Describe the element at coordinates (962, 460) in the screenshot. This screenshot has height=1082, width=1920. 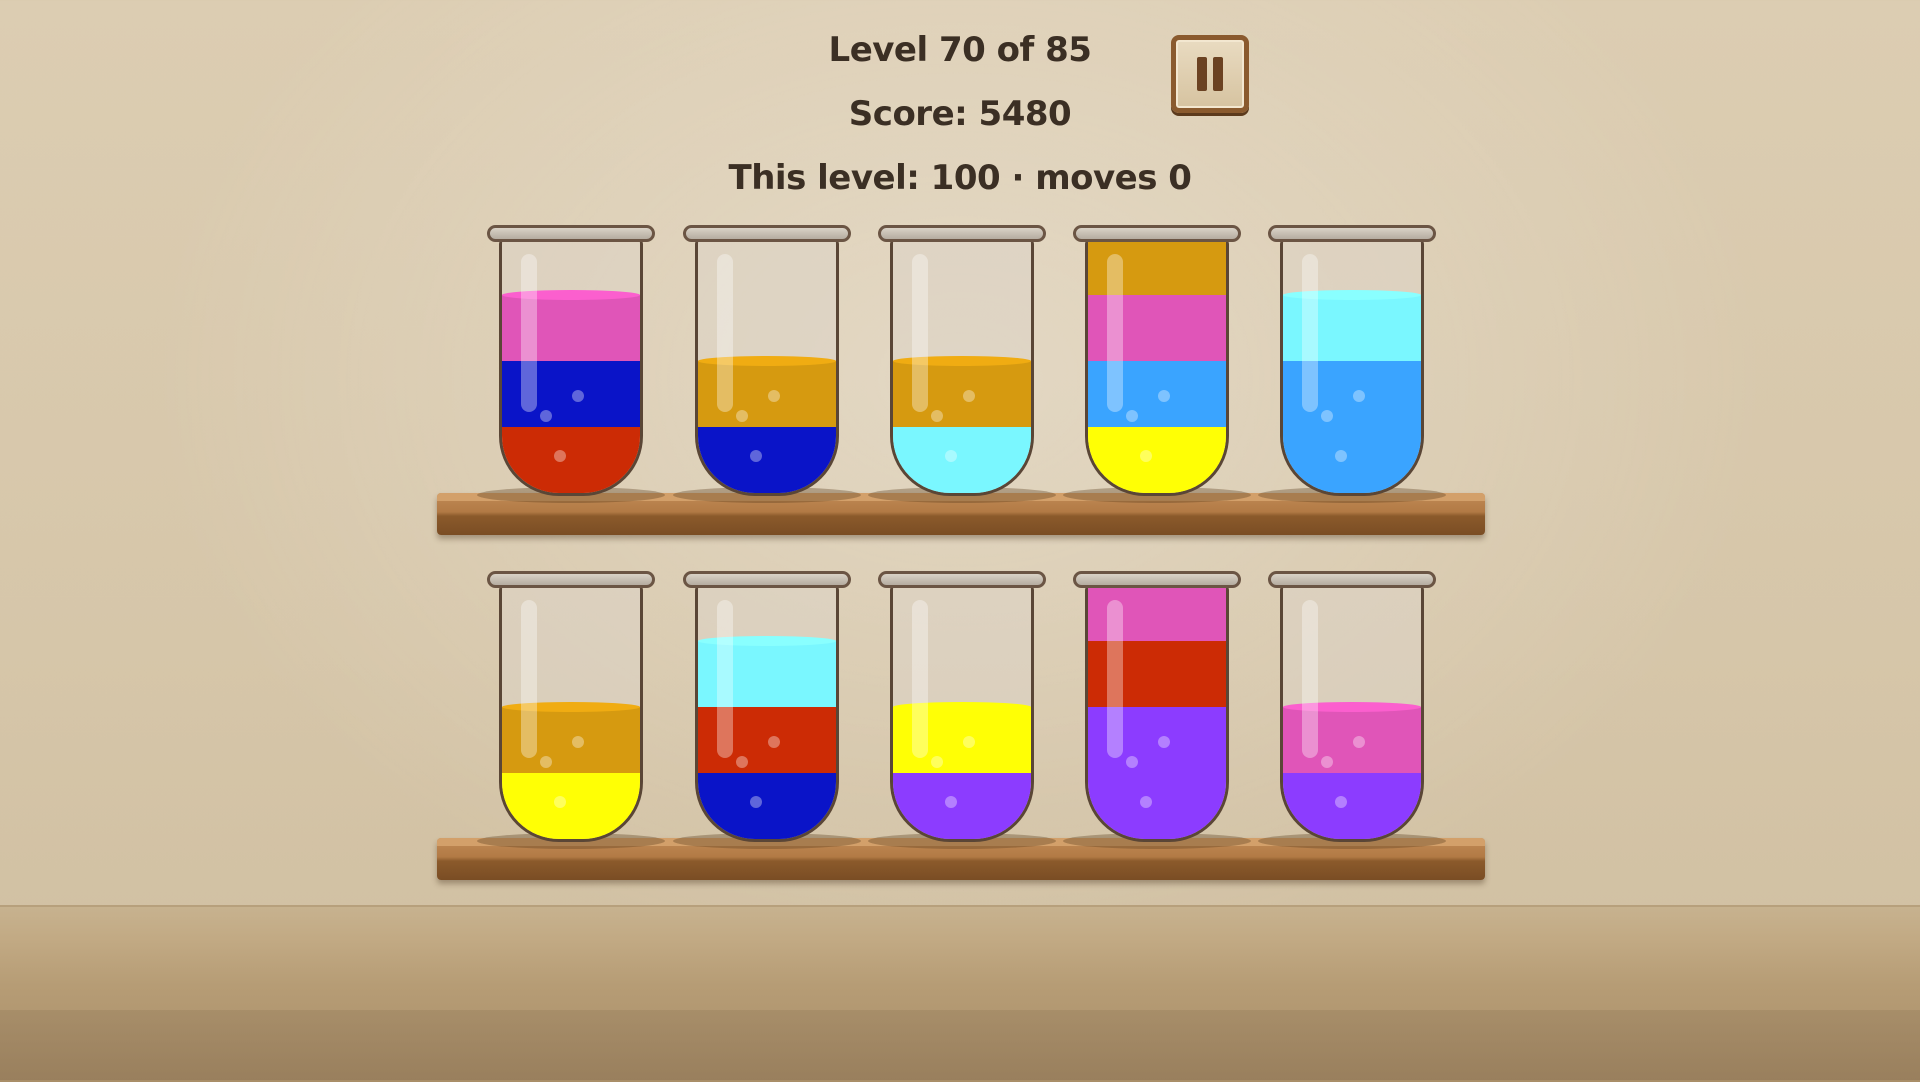
I see `liquid-layer-cyan` at that location.